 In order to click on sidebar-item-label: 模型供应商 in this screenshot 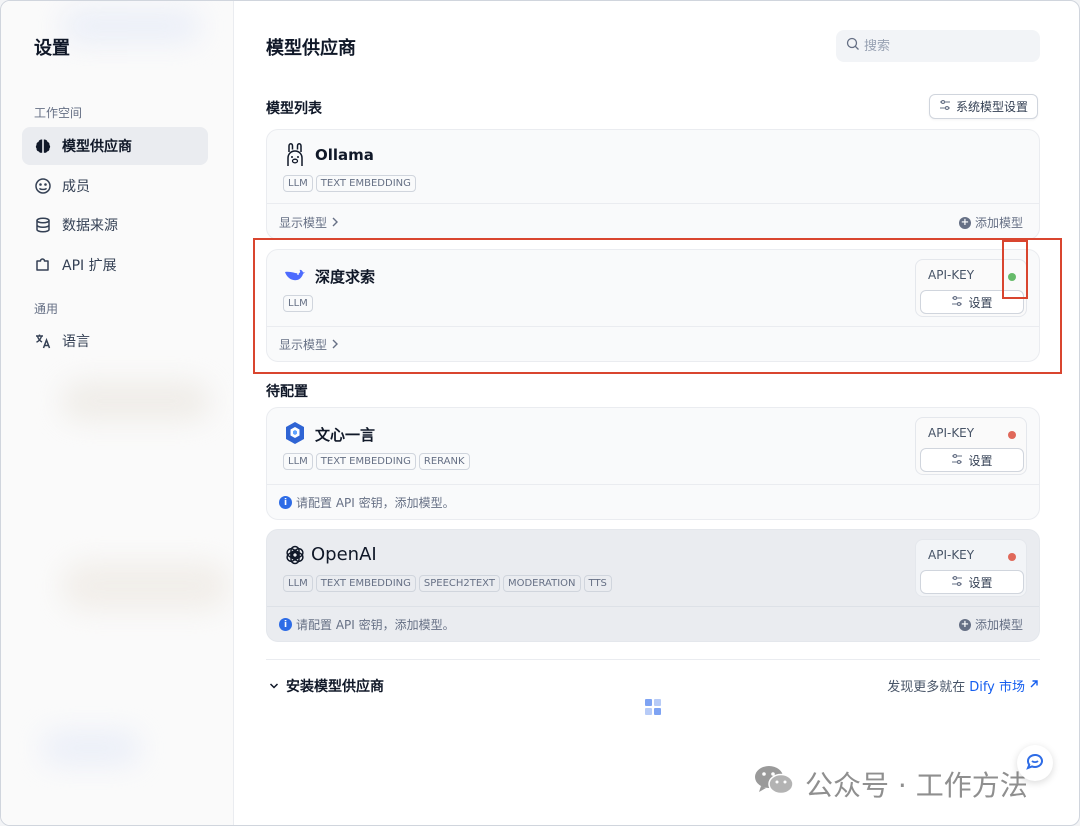, I will do `click(97, 147)`.